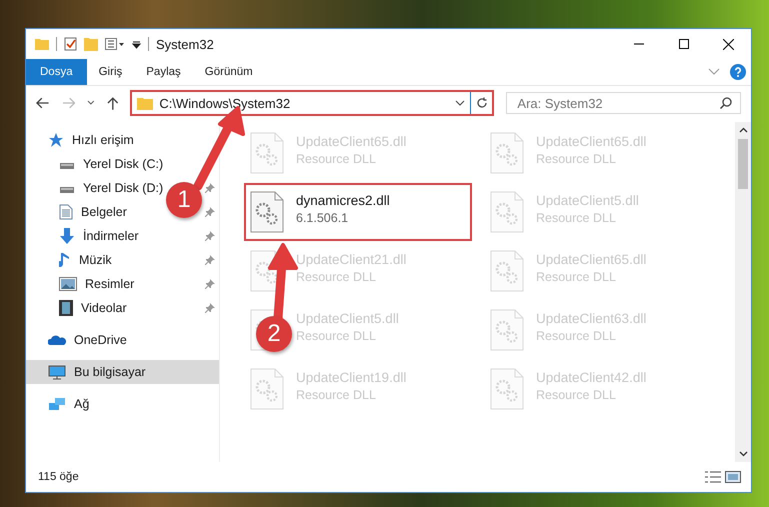  What do you see at coordinates (67, 236) in the screenshot?
I see `down-arrow-icon` at bounding box center [67, 236].